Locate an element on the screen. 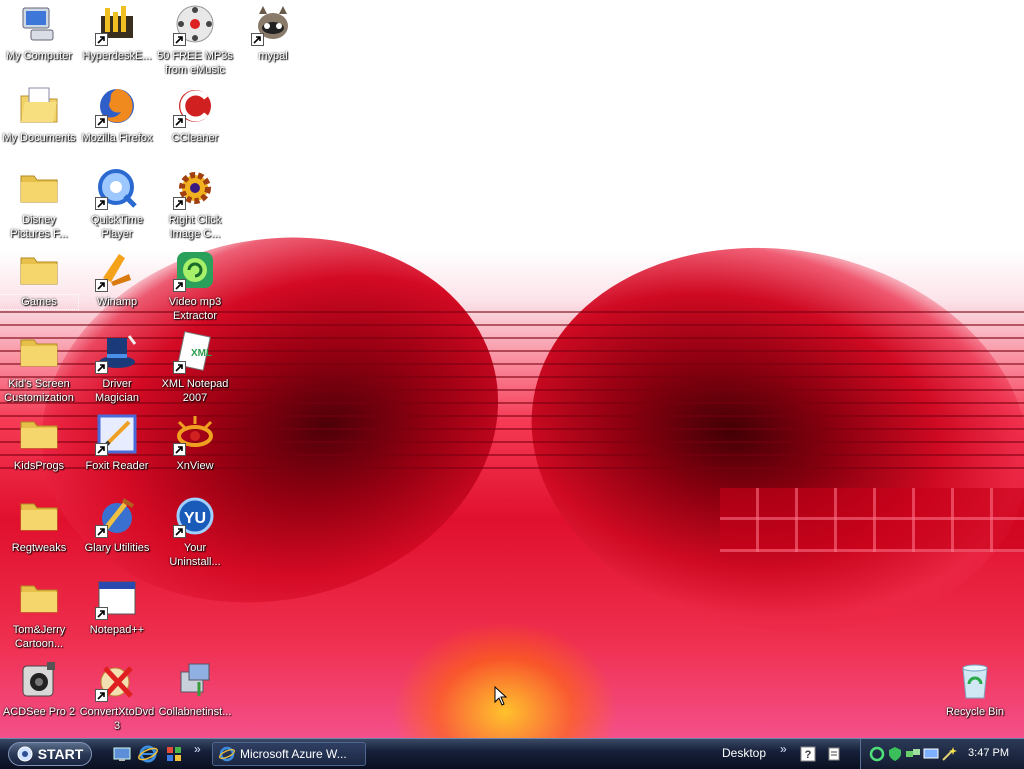  uninstaller-icon: YU is located at coordinates (195, 516).